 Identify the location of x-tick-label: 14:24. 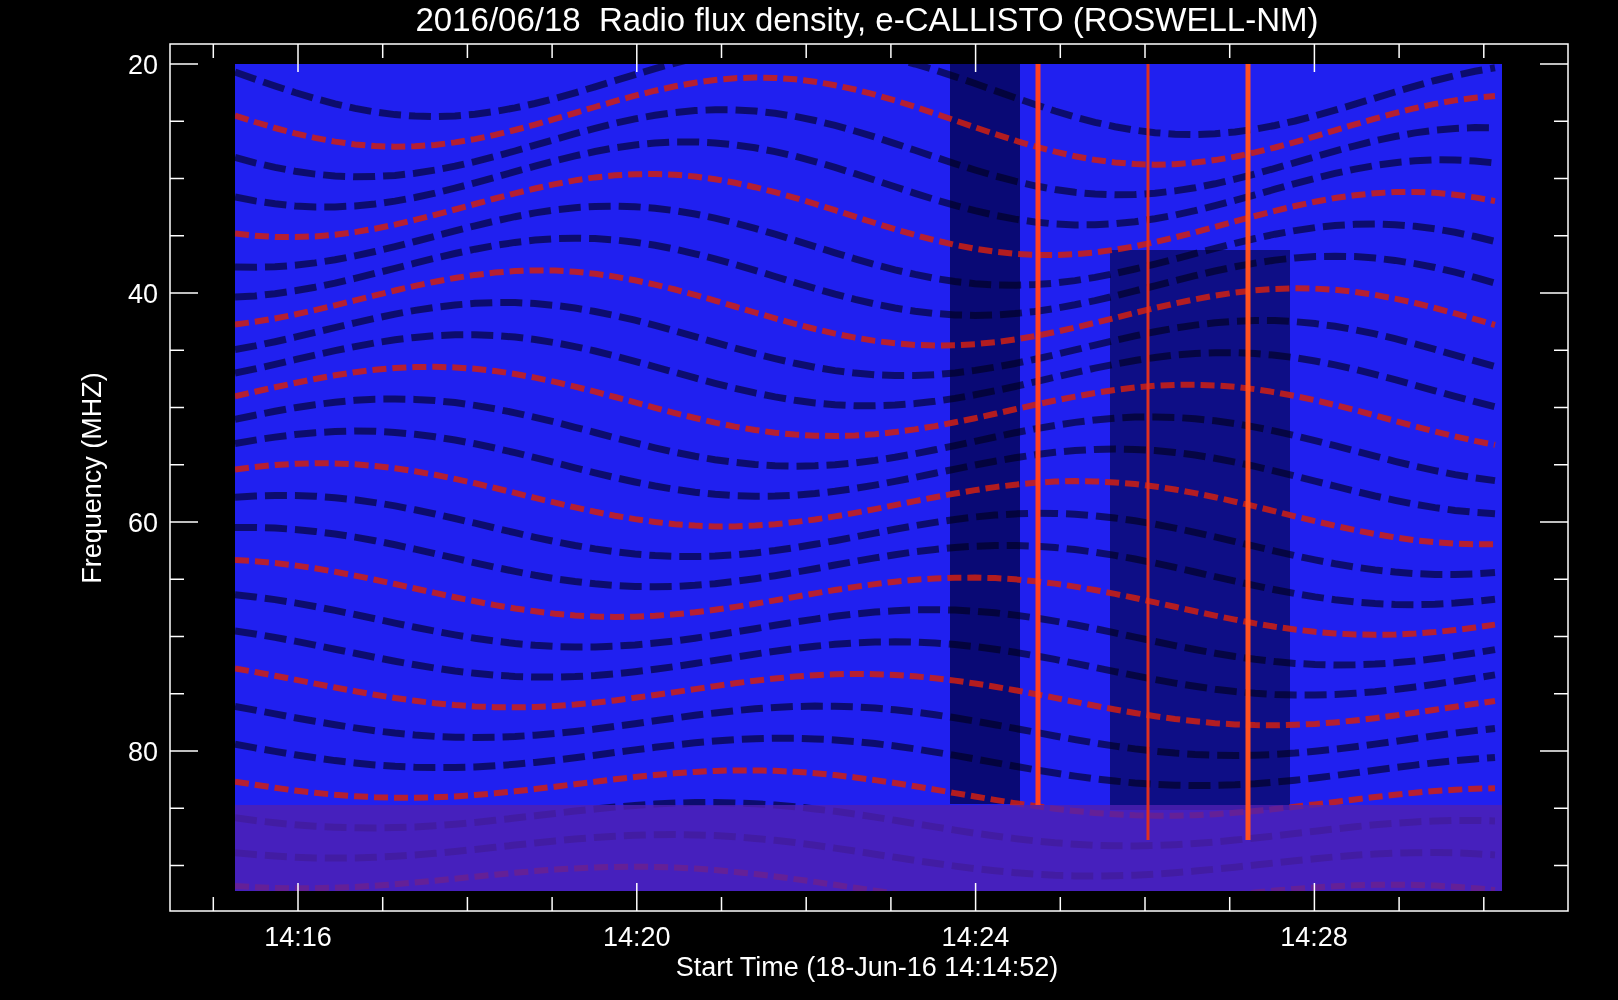
(975, 937).